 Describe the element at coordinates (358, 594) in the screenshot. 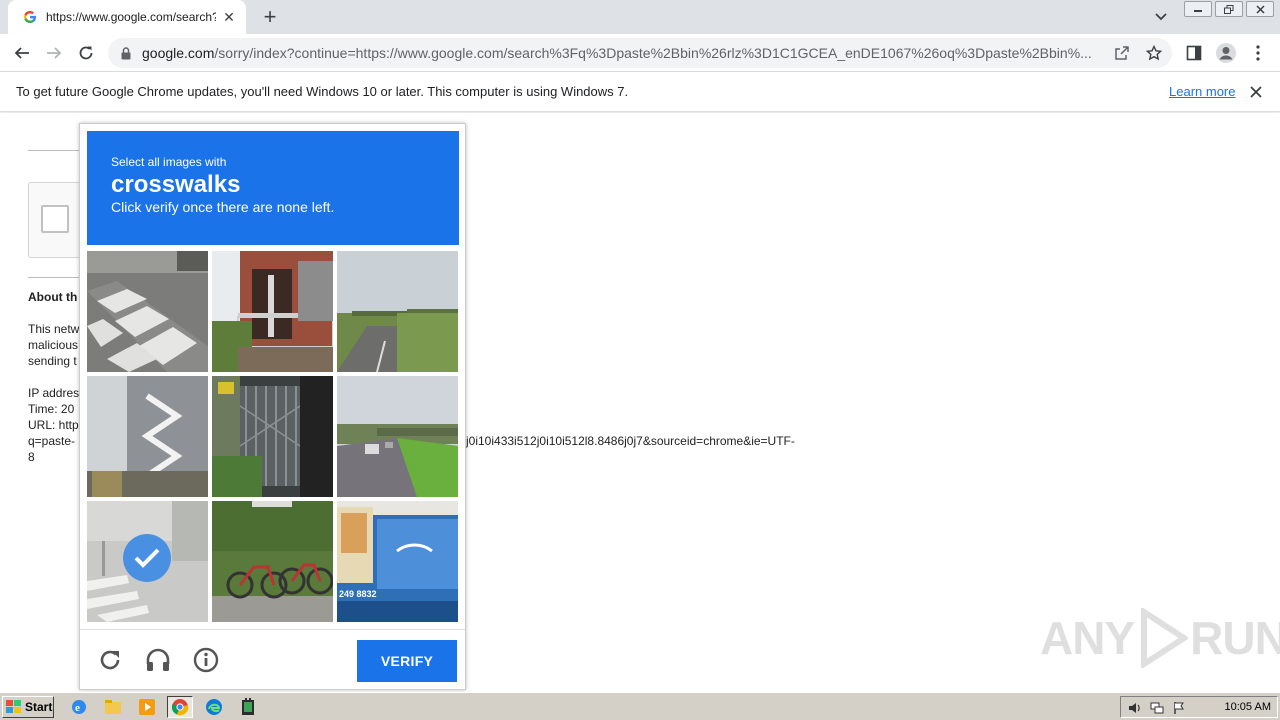

I see `truck-phone-text: 249 8832` at that location.